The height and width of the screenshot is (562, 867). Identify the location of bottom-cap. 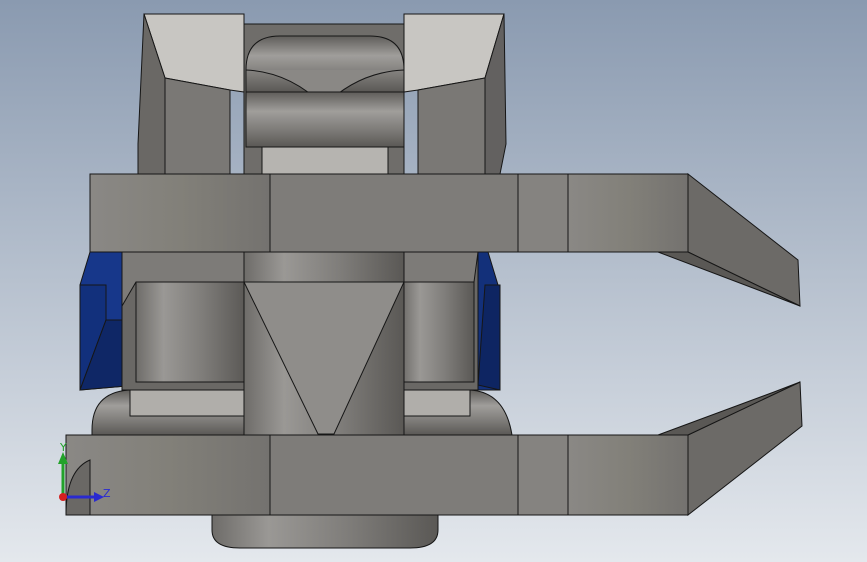
(325, 531).